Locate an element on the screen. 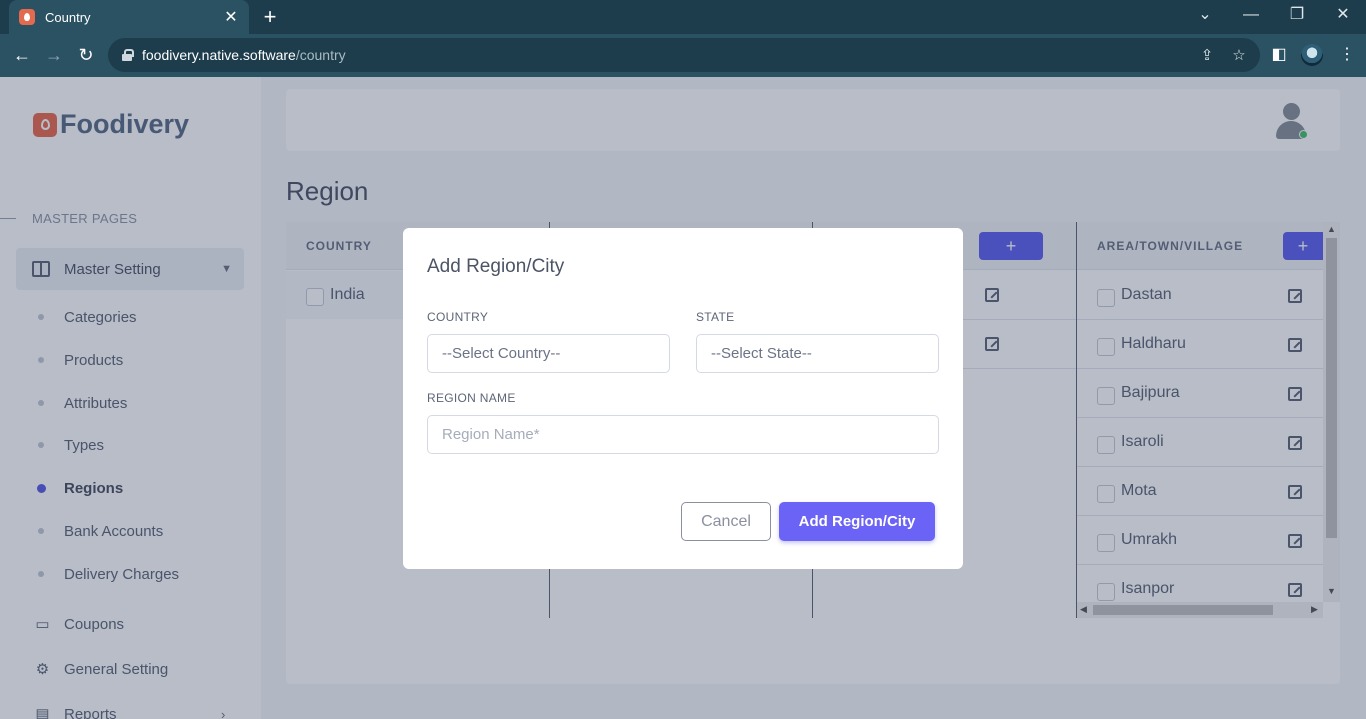 Image resolution: width=1366 pixels, height=719 pixels. foodivery-favicon-icon is located at coordinates (27, 17).